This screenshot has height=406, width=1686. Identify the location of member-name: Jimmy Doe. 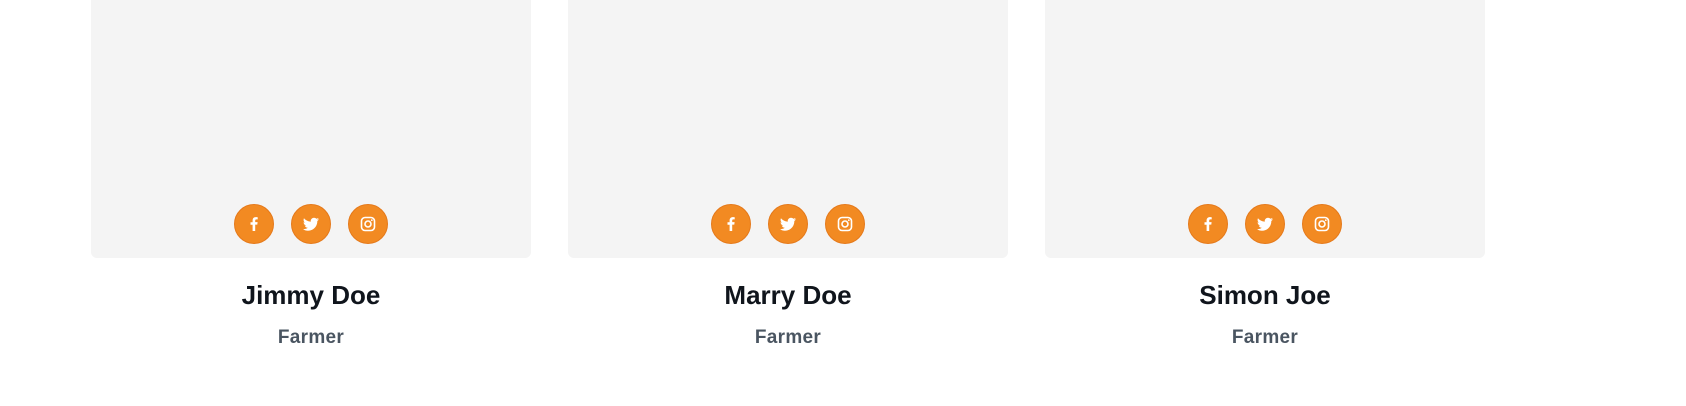
(311, 295).